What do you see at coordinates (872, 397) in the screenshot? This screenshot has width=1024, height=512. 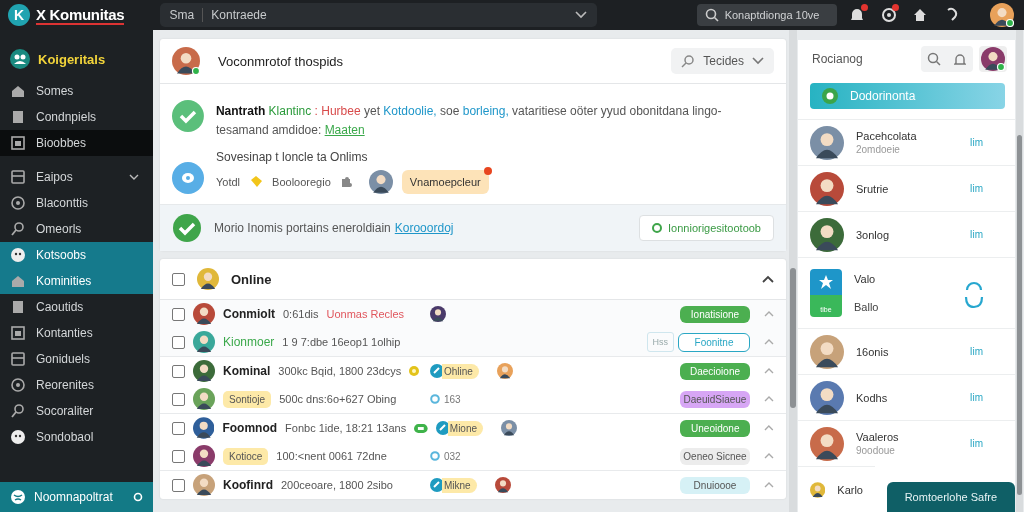 I see `contact-name: Kodhs` at bounding box center [872, 397].